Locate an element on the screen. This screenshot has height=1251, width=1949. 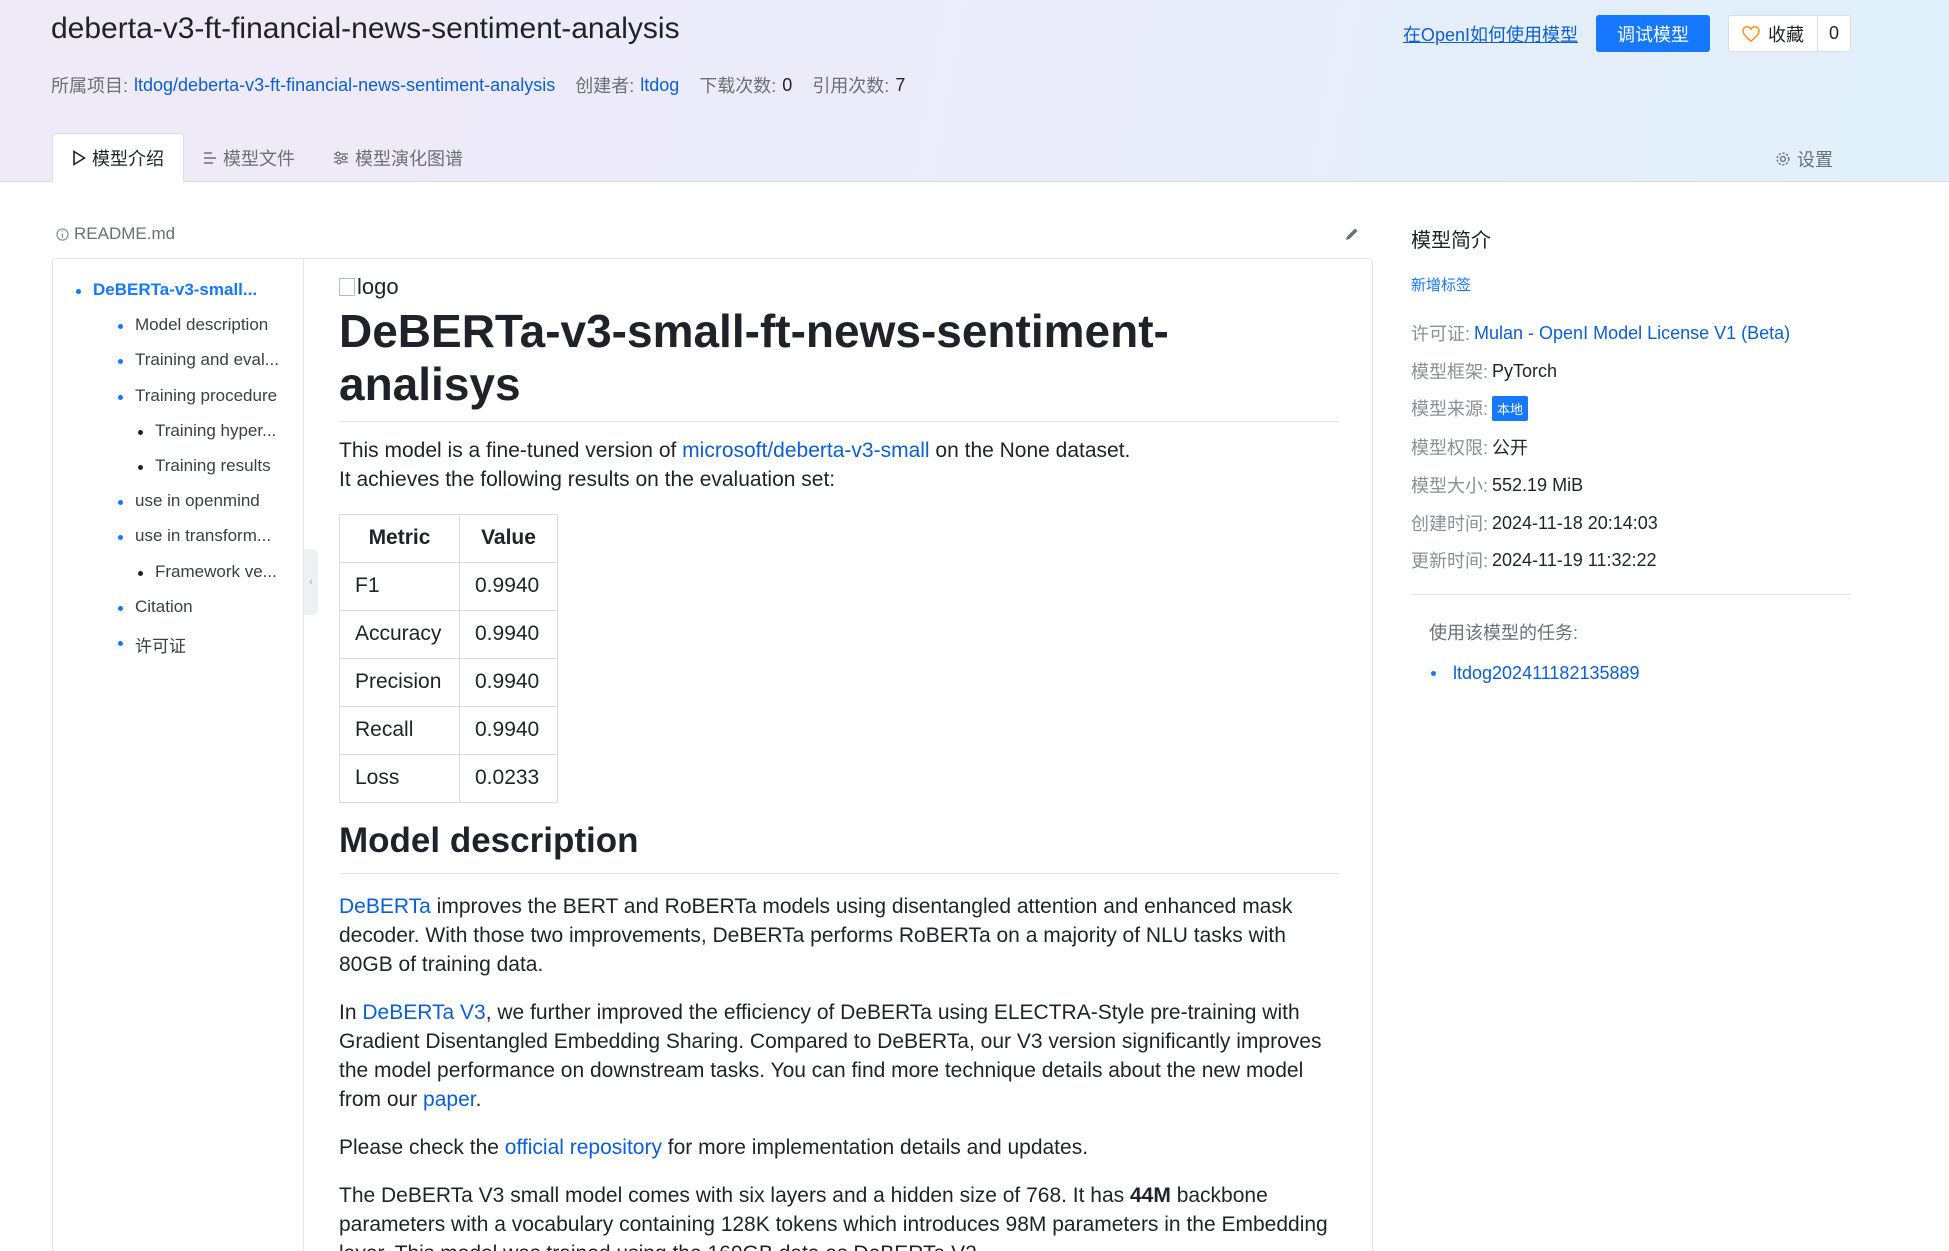
downloads-value: 0 is located at coordinates (787, 84).